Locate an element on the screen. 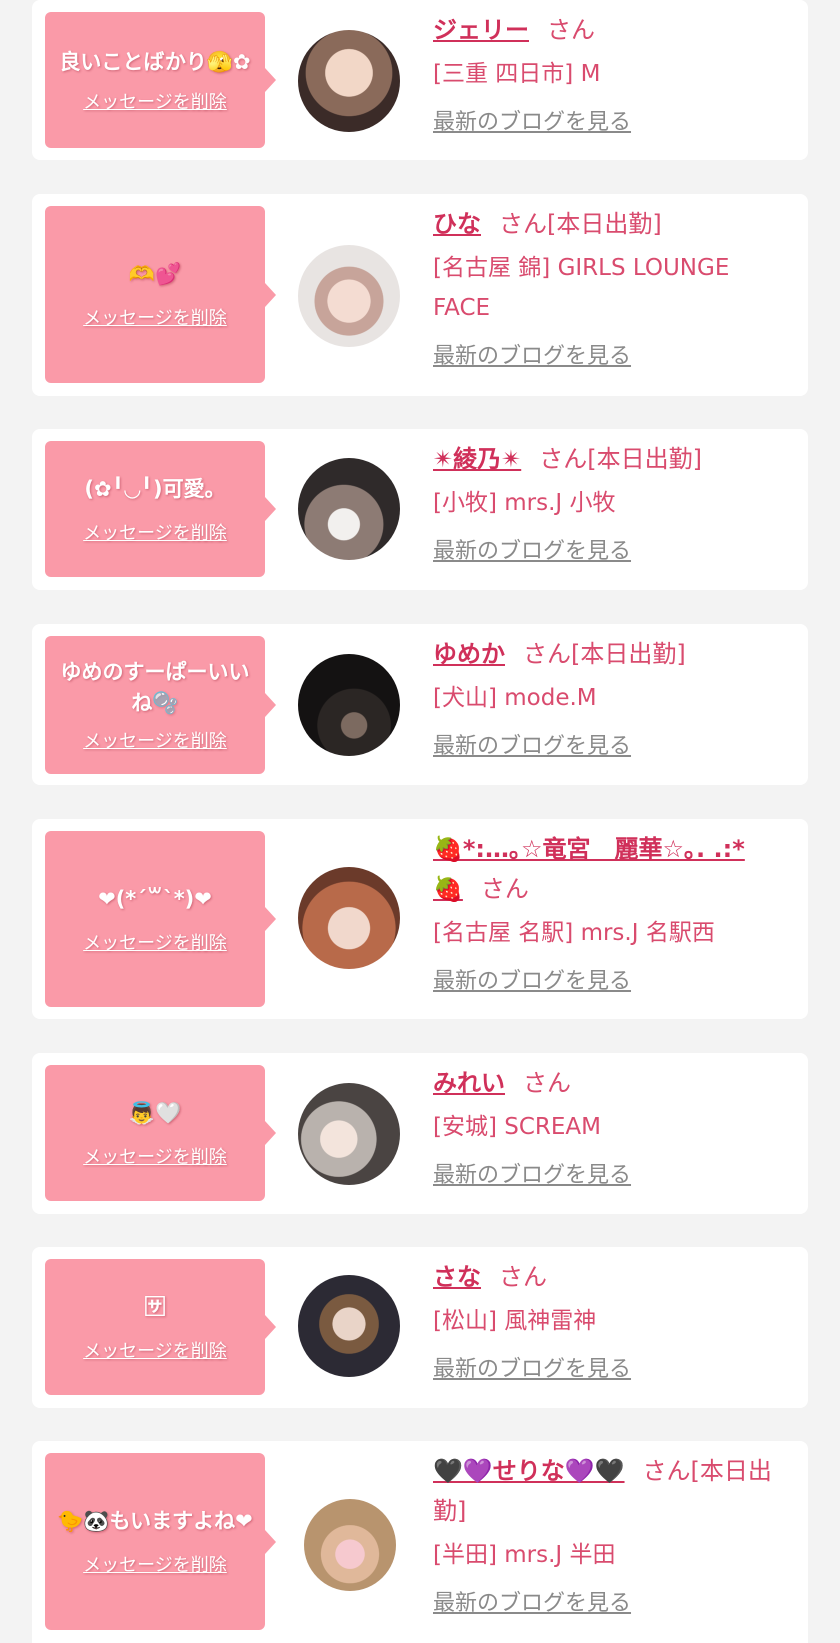 The height and width of the screenshot is (1643, 840). cast-name-link: ひな is located at coordinates (457, 224).